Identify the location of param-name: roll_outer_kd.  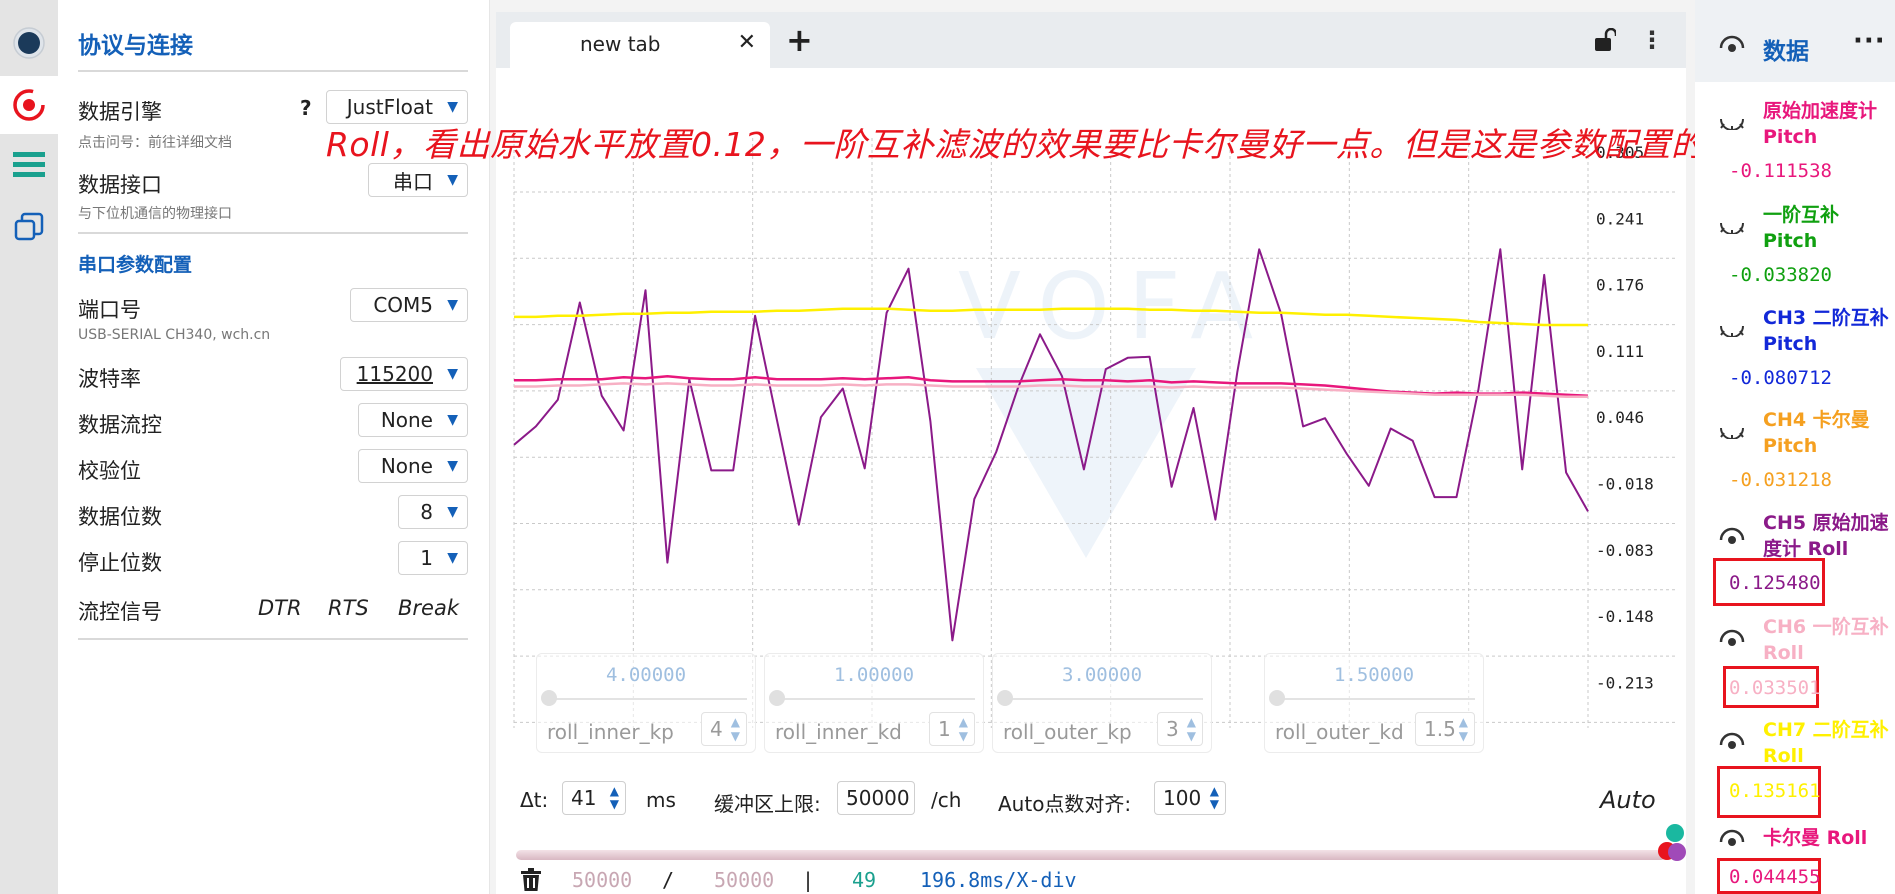
(1339, 732).